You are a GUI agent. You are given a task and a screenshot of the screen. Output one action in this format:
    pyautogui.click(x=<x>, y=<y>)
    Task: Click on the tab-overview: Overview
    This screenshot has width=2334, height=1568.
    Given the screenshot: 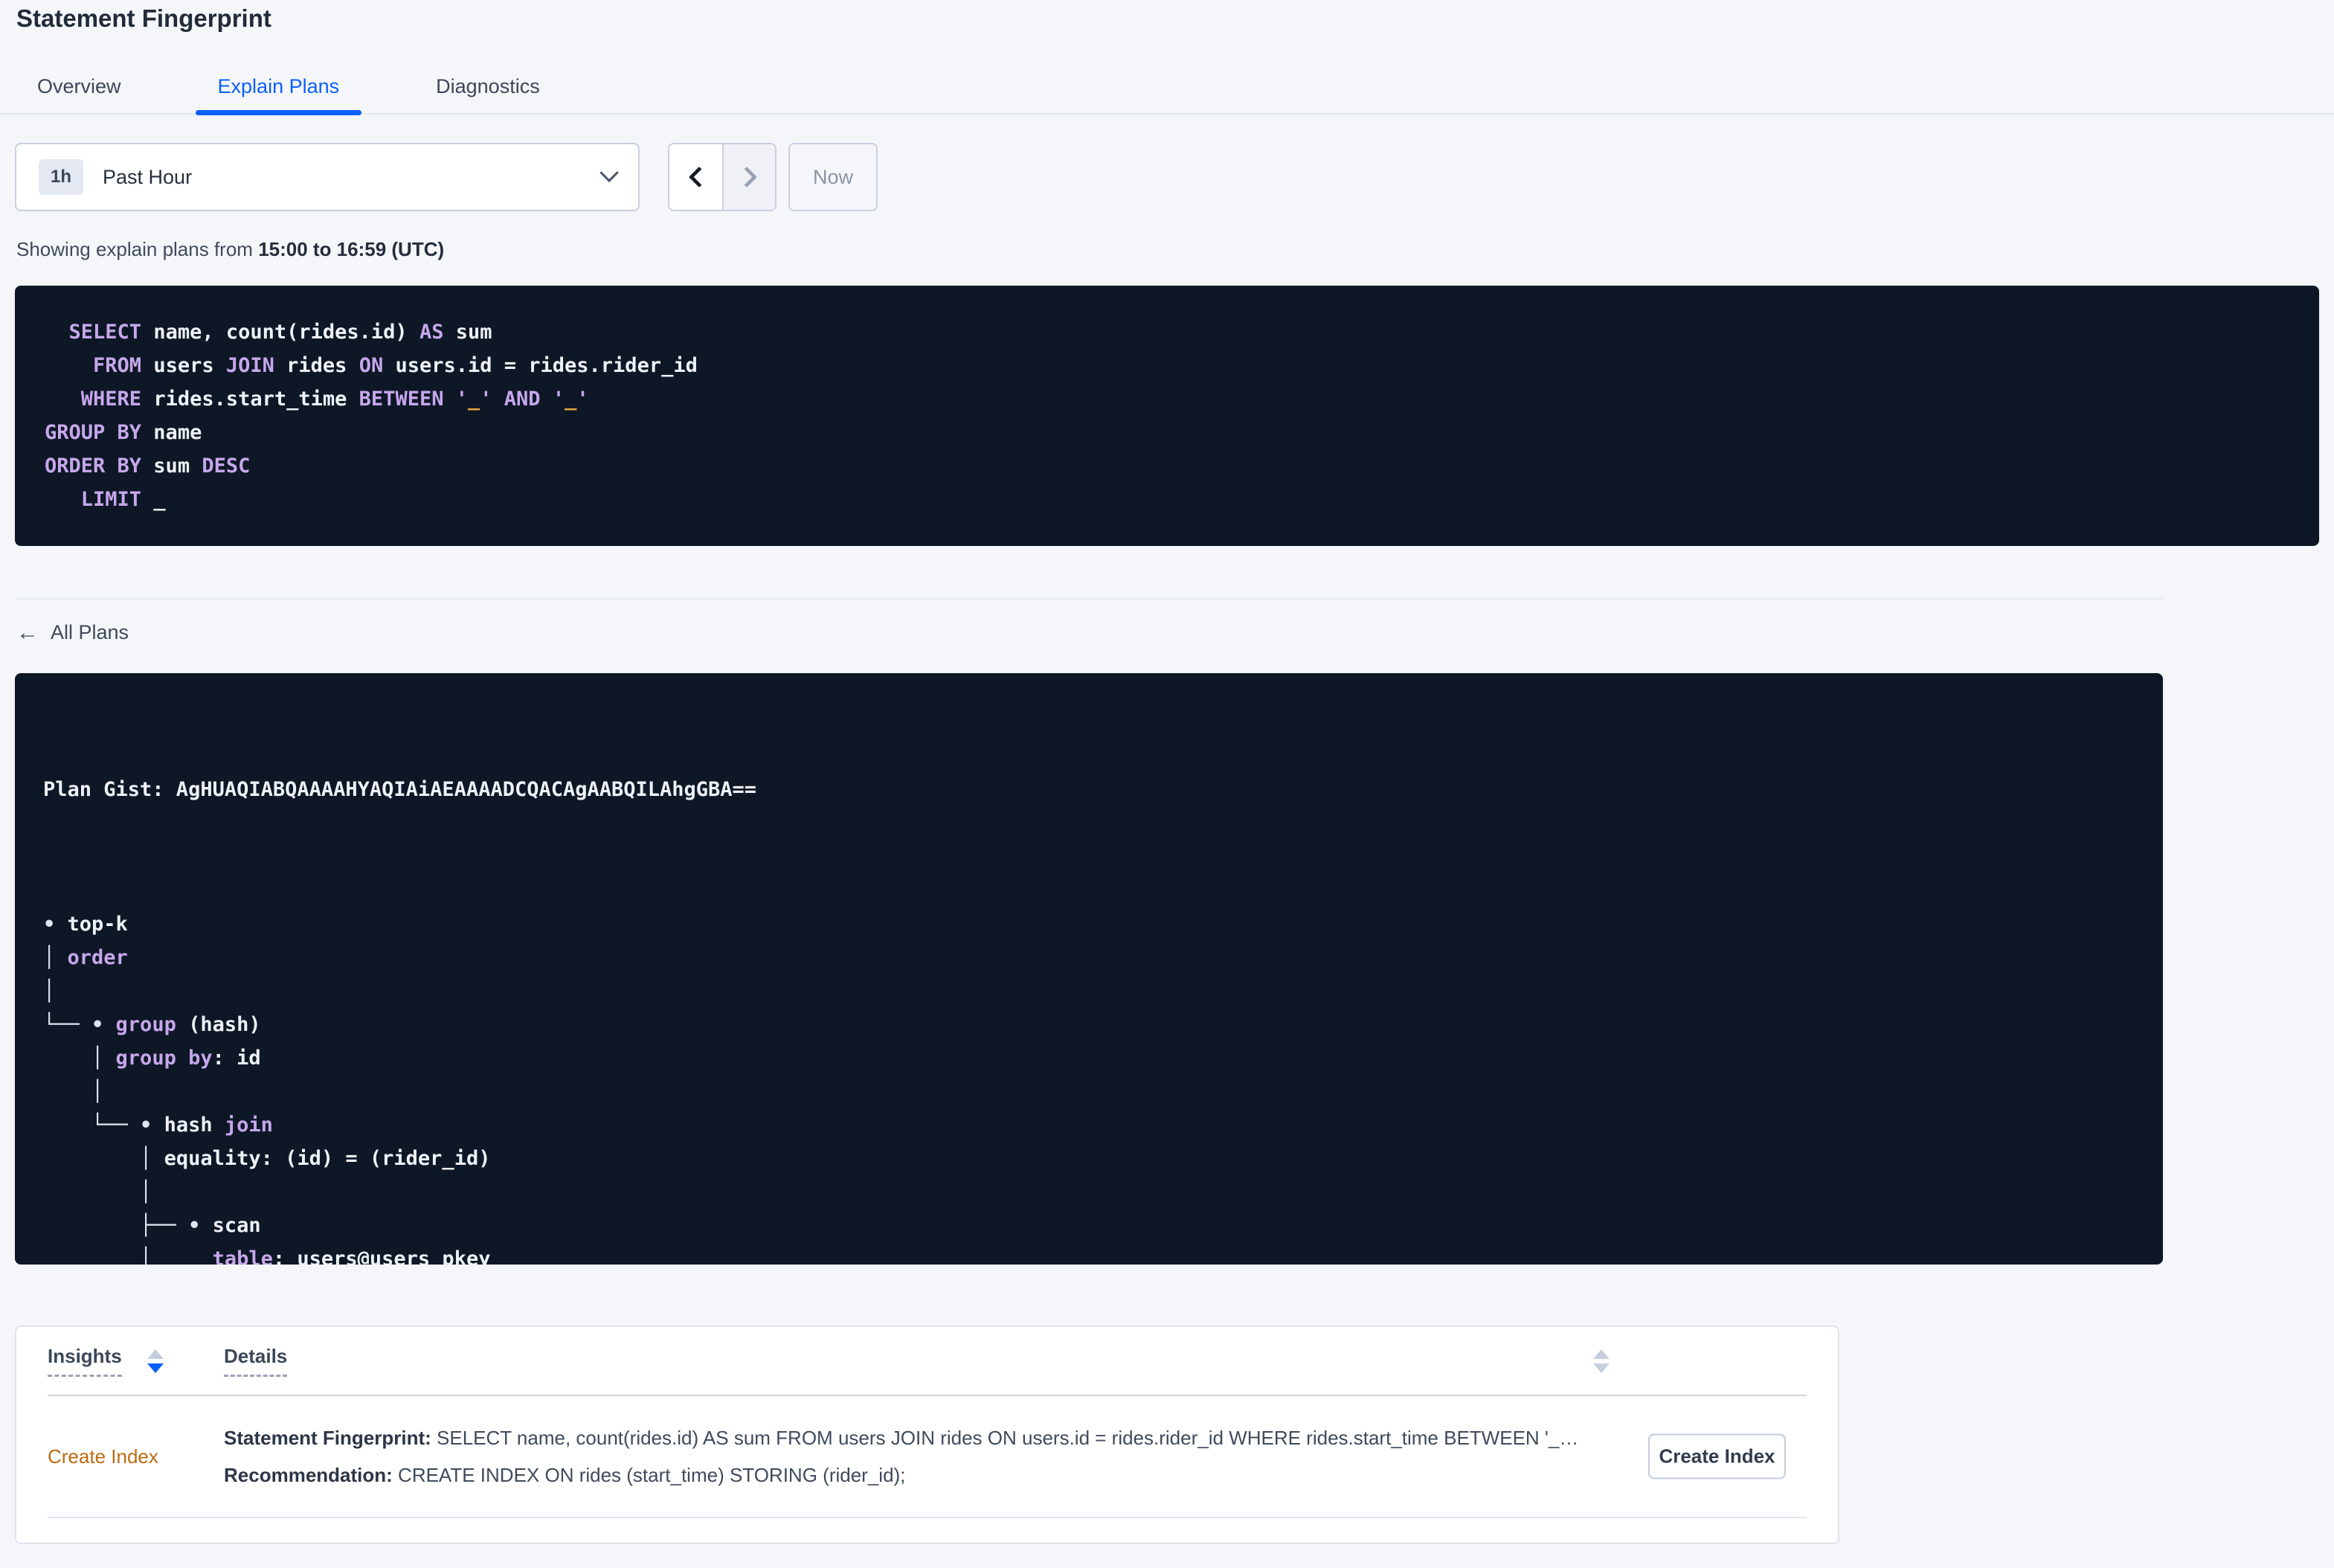 What is the action you would take?
    pyautogui.click(x=80, y=90)
    